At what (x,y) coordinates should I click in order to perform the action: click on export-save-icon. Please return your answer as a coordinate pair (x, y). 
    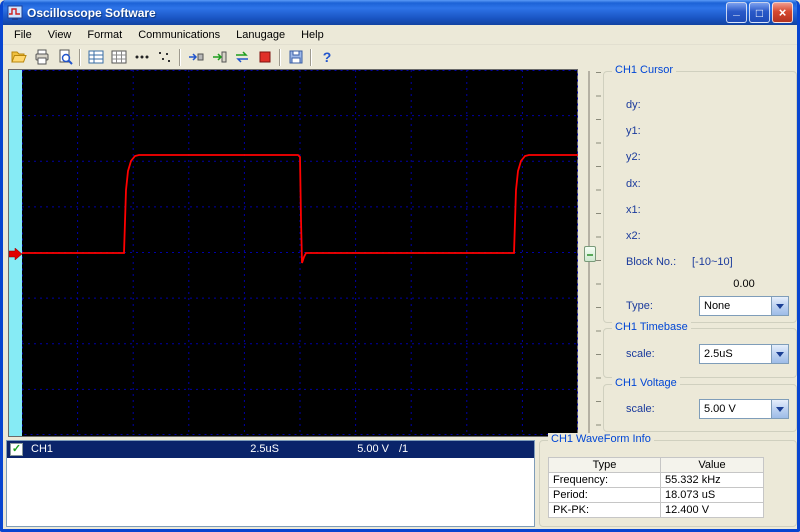
    Looking at the image, I should click on (295, 57).